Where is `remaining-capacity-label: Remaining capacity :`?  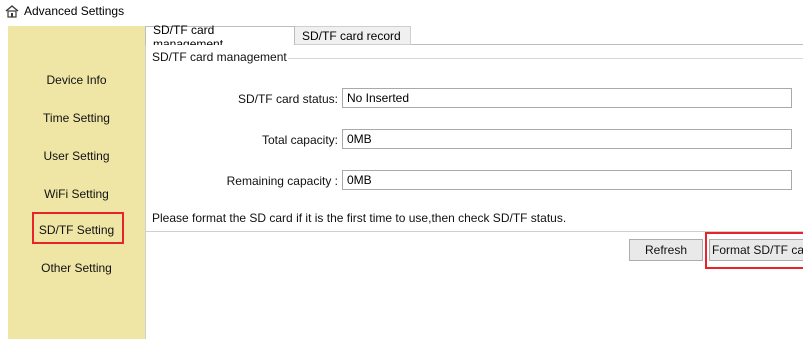 remaining-capacity-label: Remaining capacity : is located at coordinates (282, 181).